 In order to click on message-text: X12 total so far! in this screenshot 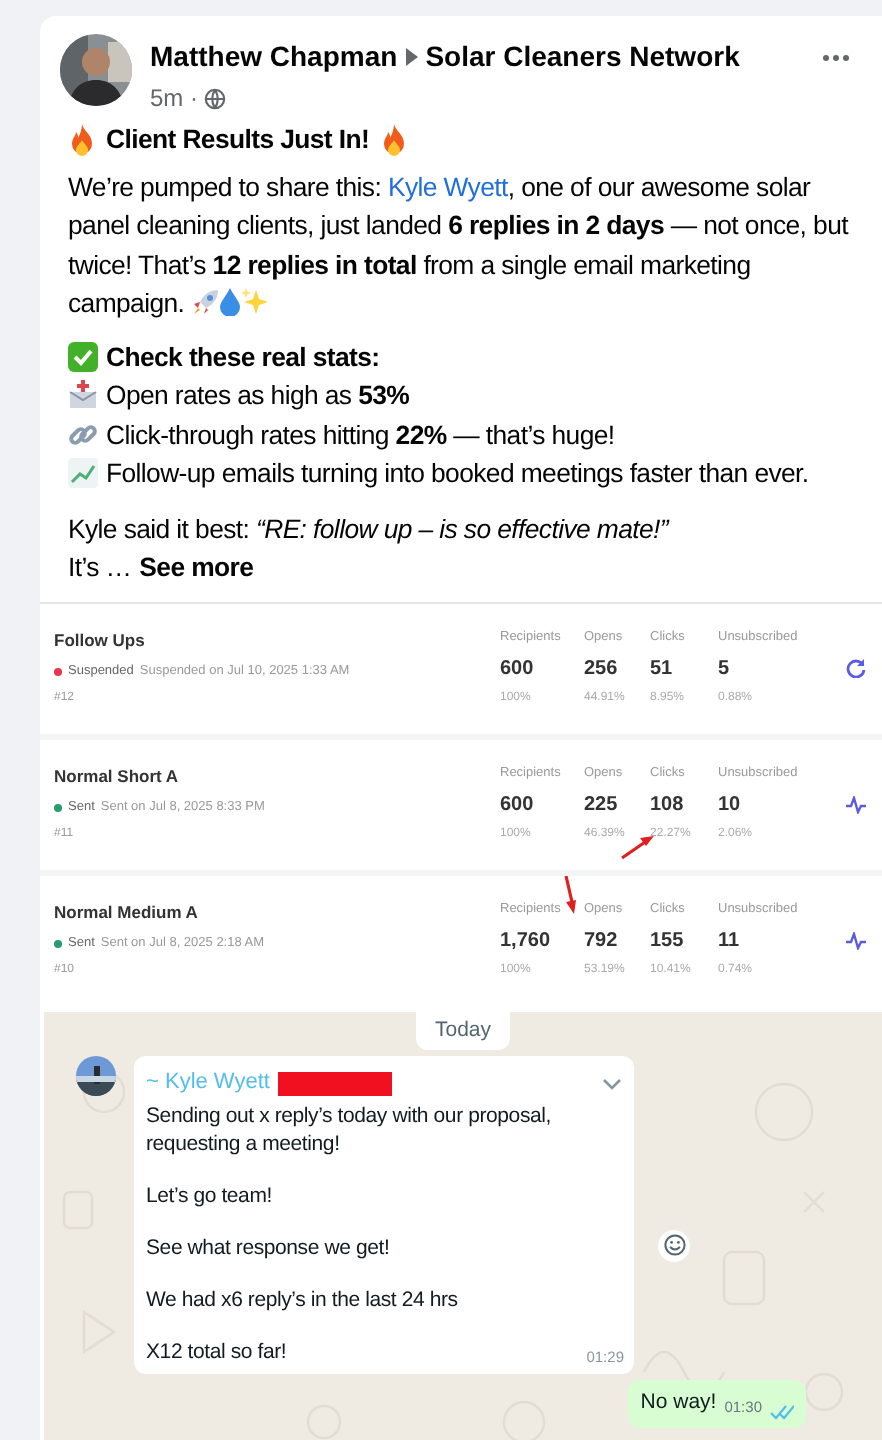, I will do `click(216, 1351)`.